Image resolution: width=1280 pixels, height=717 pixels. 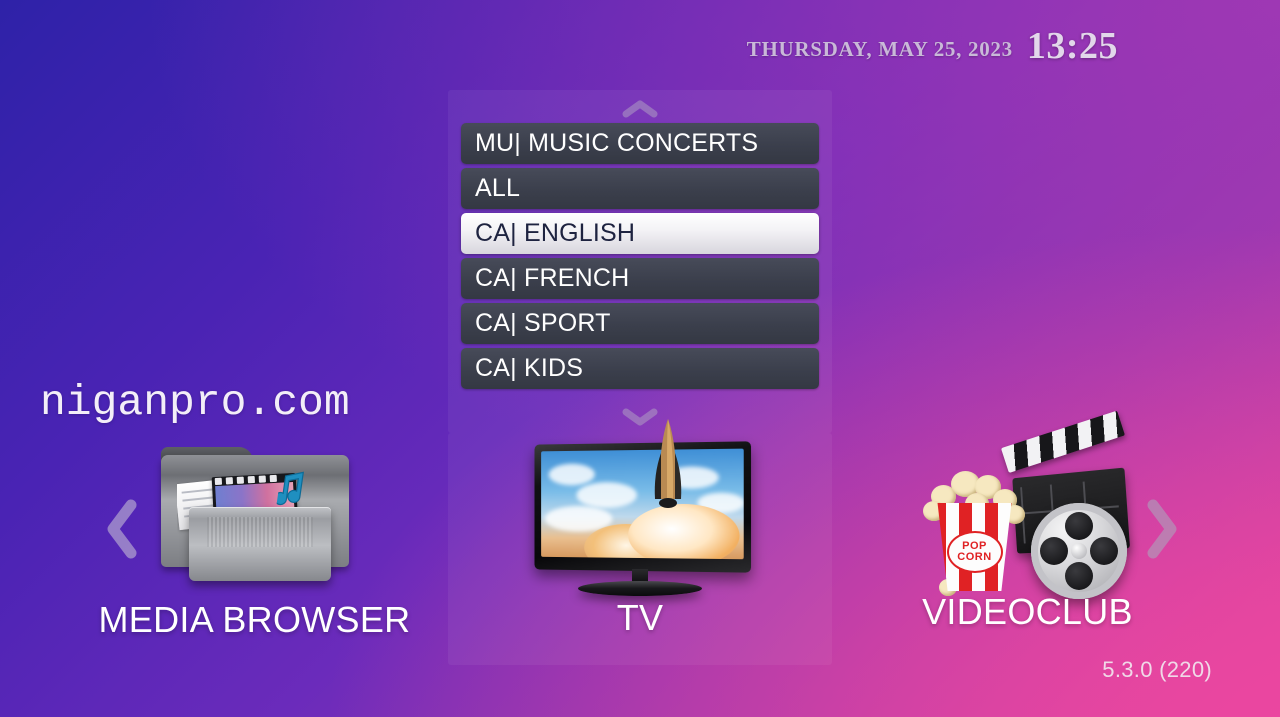 I want to click on list-item-label: MU| MUSIC CONCERTS, so click(x=617, y=143).